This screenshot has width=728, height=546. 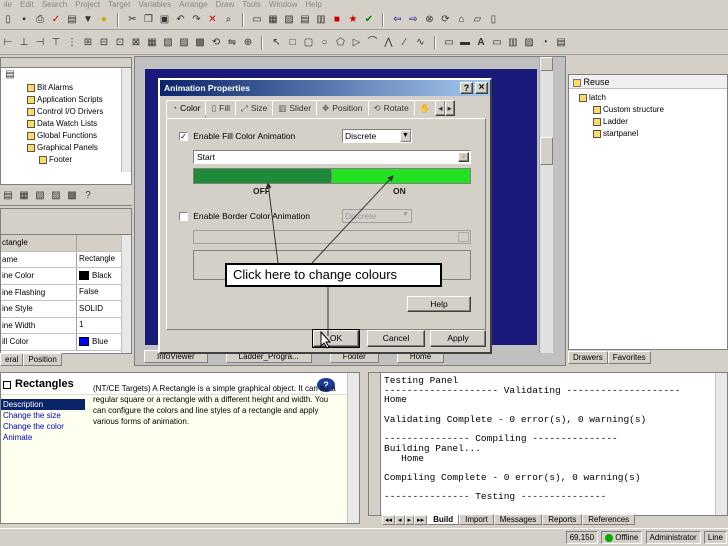 I want to click on reuse-header-strip, so click(x=648, y=62).